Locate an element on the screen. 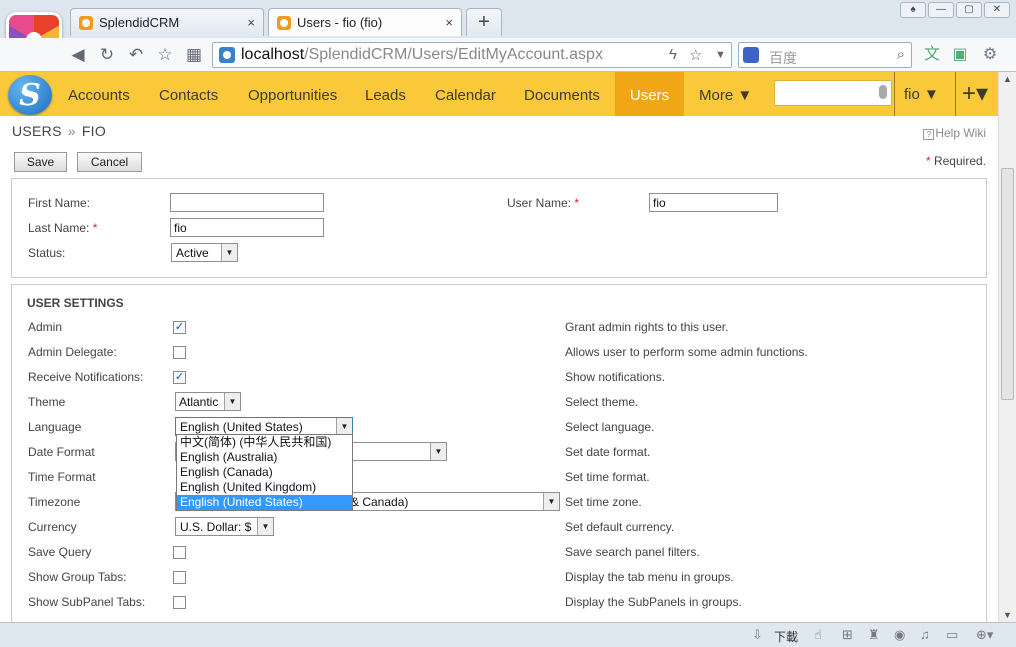 The image size is (1016, 647). splendidcrm-logo: S is located at coordinates (30, 95).